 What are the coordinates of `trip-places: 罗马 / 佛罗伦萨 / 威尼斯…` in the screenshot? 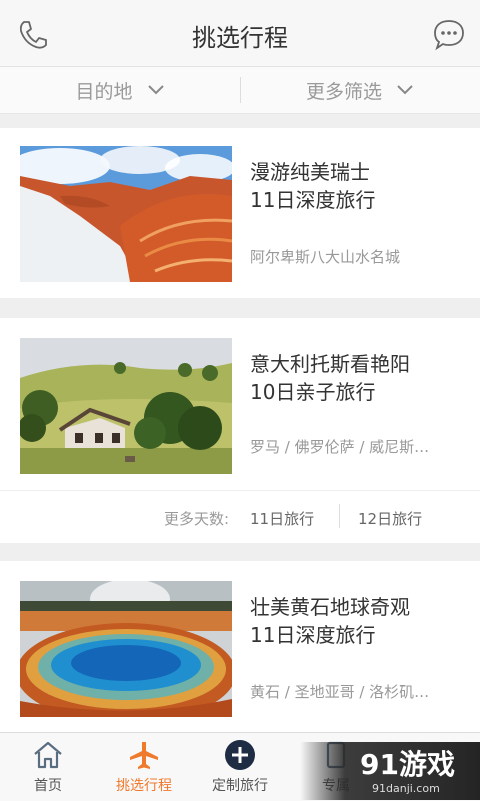 It's located at (340, 447).